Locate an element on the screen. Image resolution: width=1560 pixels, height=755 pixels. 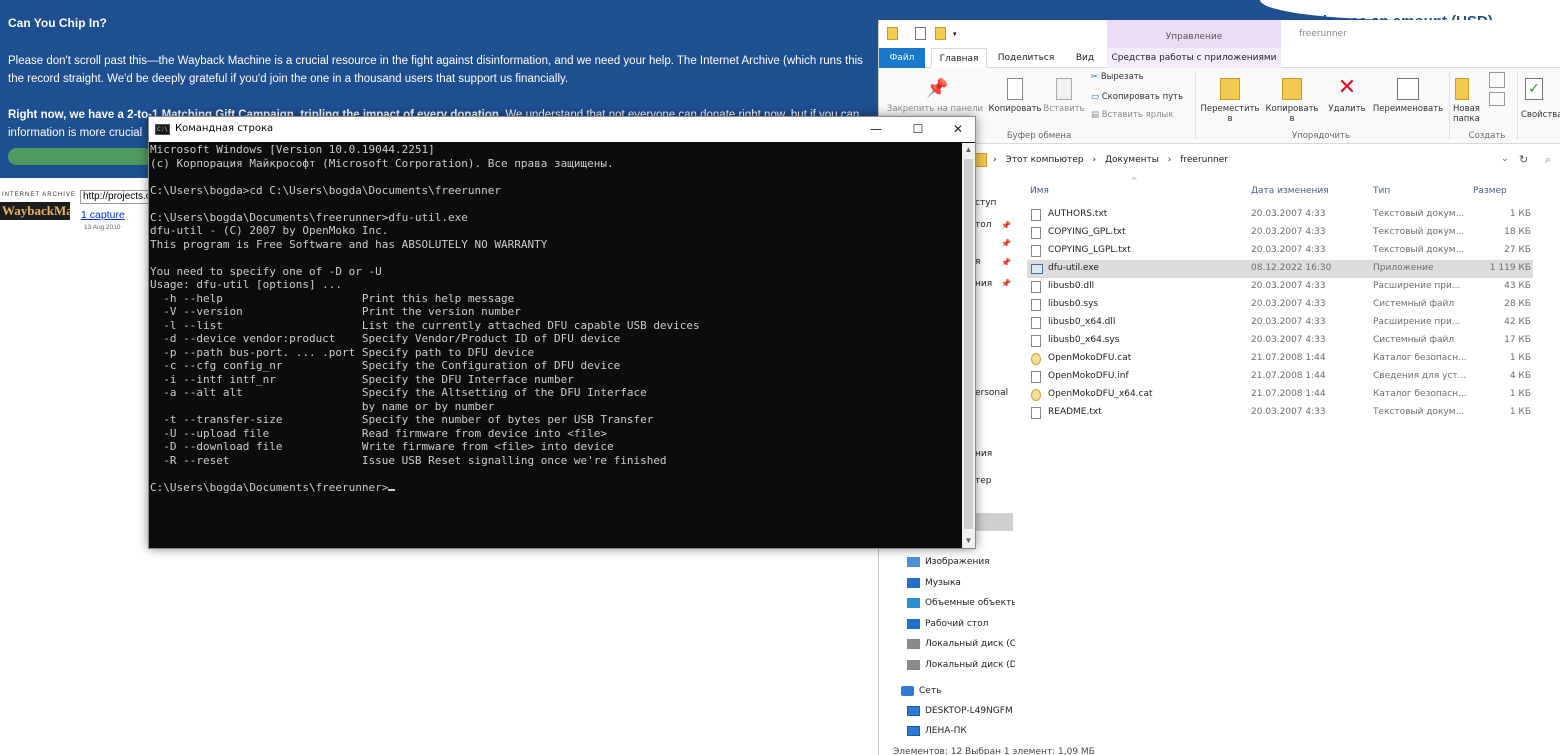
manage-context-tab: Управление is located at coordinates (1194, 34).